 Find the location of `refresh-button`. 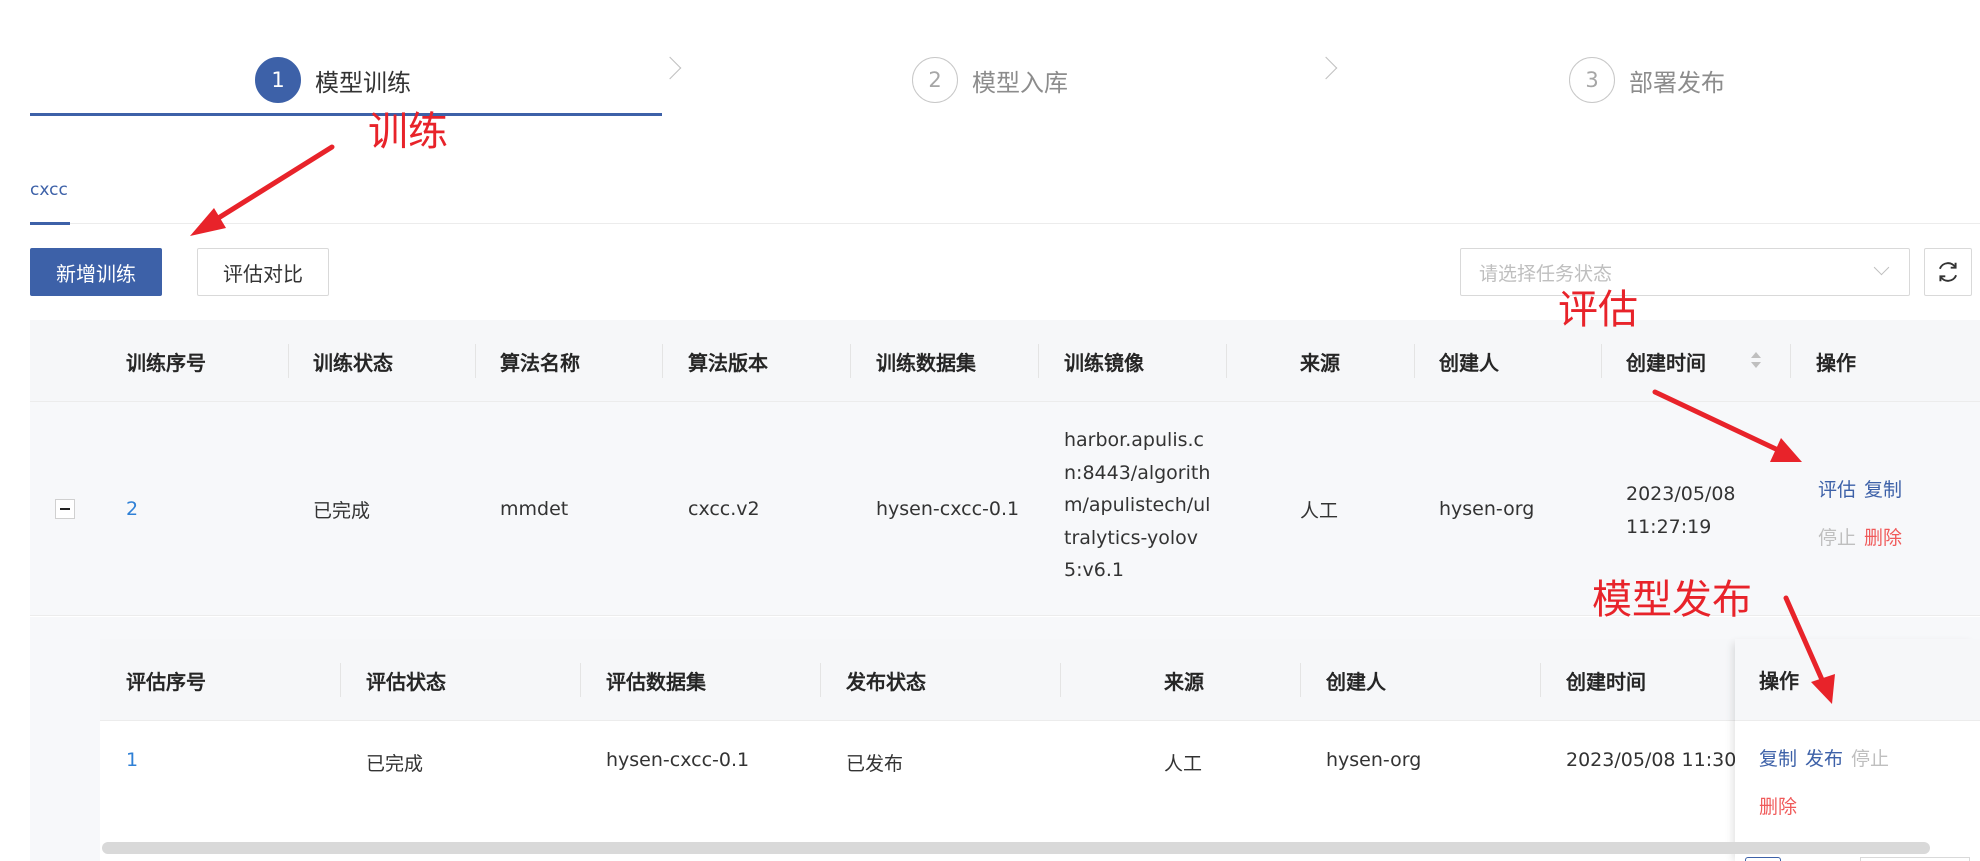

refresh-button is located at coordinates (1948, 272).